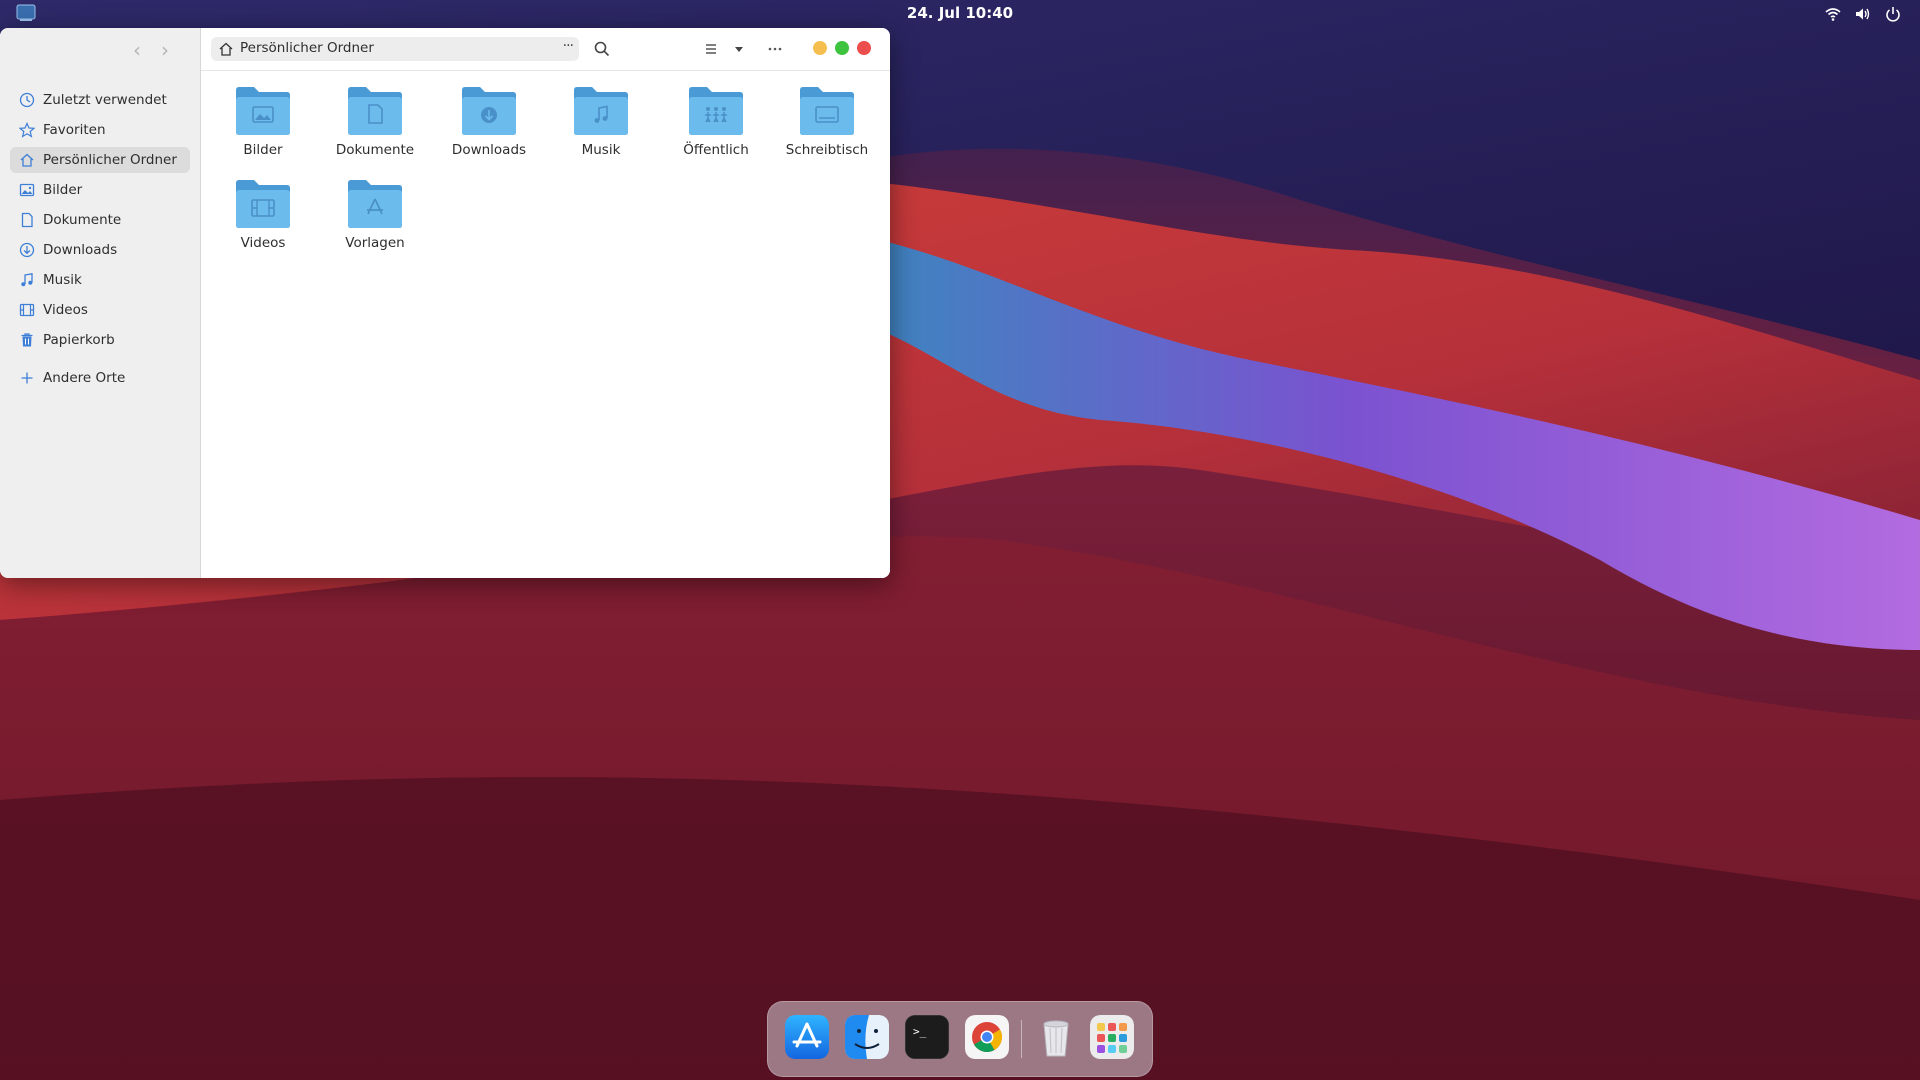 This screenshot has height=1080, width=1920. I want to click on folder-label: Vorlagen, so click(375, 243).